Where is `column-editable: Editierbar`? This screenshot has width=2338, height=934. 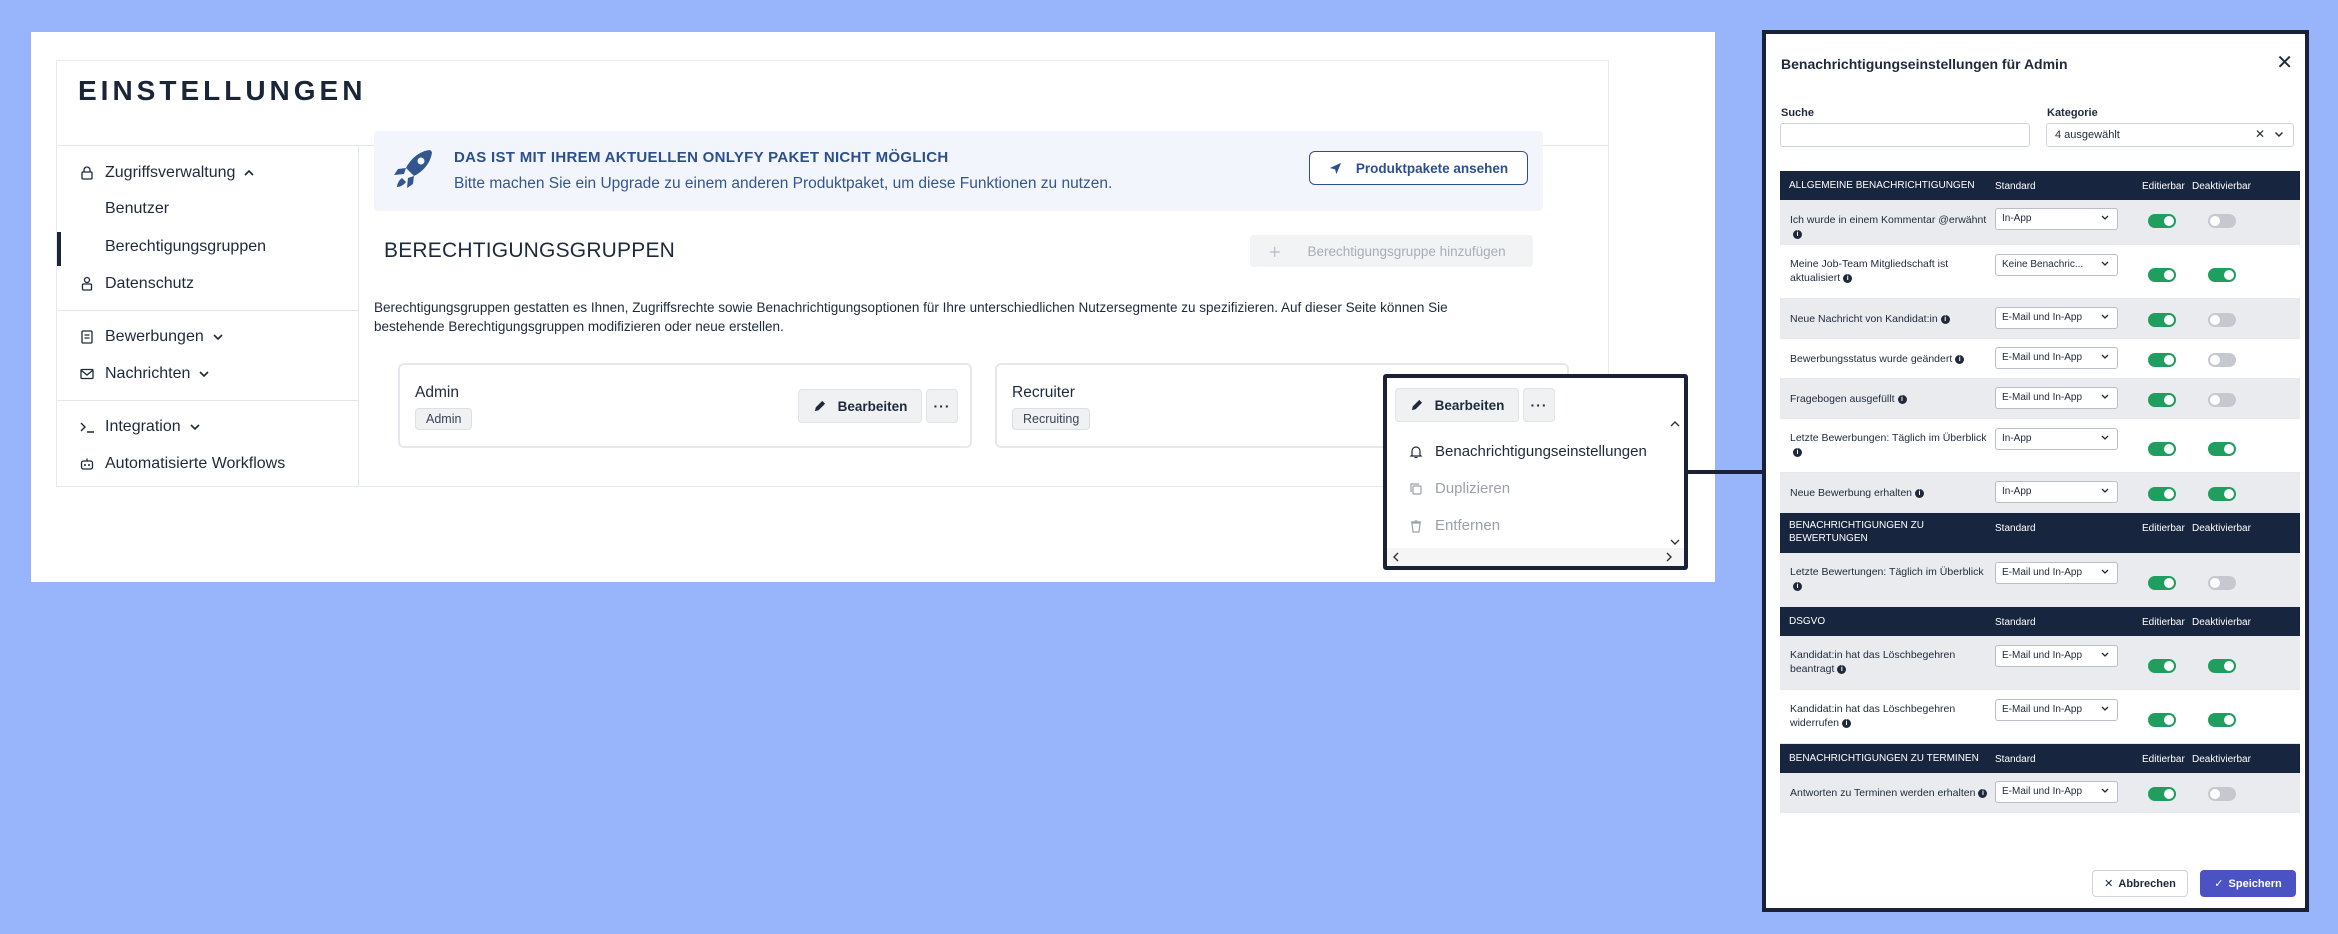
column-editable: Editierbar is located at coordinates (2163, 622).